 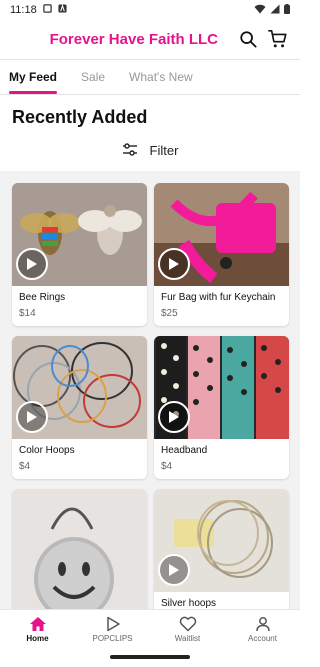 I want to click on bottom-nav: Home POPCLIPS Waitlist Account, so click(x=150, y=629).